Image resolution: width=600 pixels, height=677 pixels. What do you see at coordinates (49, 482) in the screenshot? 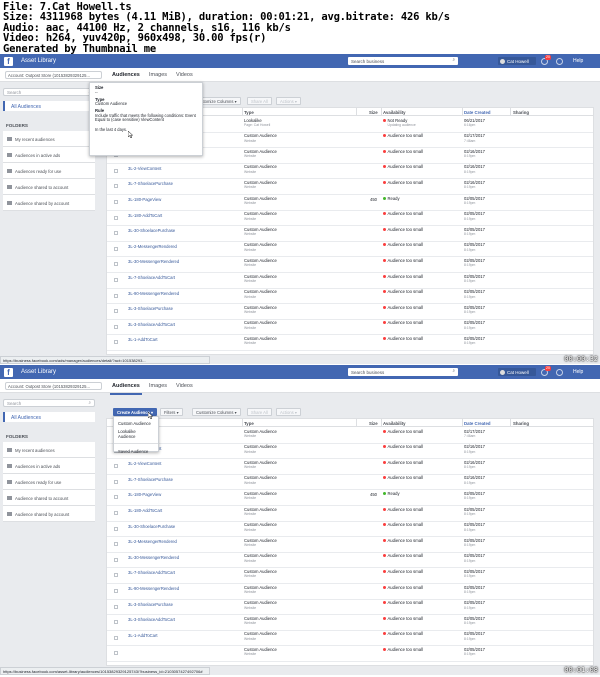
I see `folder-item: Audiences ready for use` at bounding box center [49, 482].